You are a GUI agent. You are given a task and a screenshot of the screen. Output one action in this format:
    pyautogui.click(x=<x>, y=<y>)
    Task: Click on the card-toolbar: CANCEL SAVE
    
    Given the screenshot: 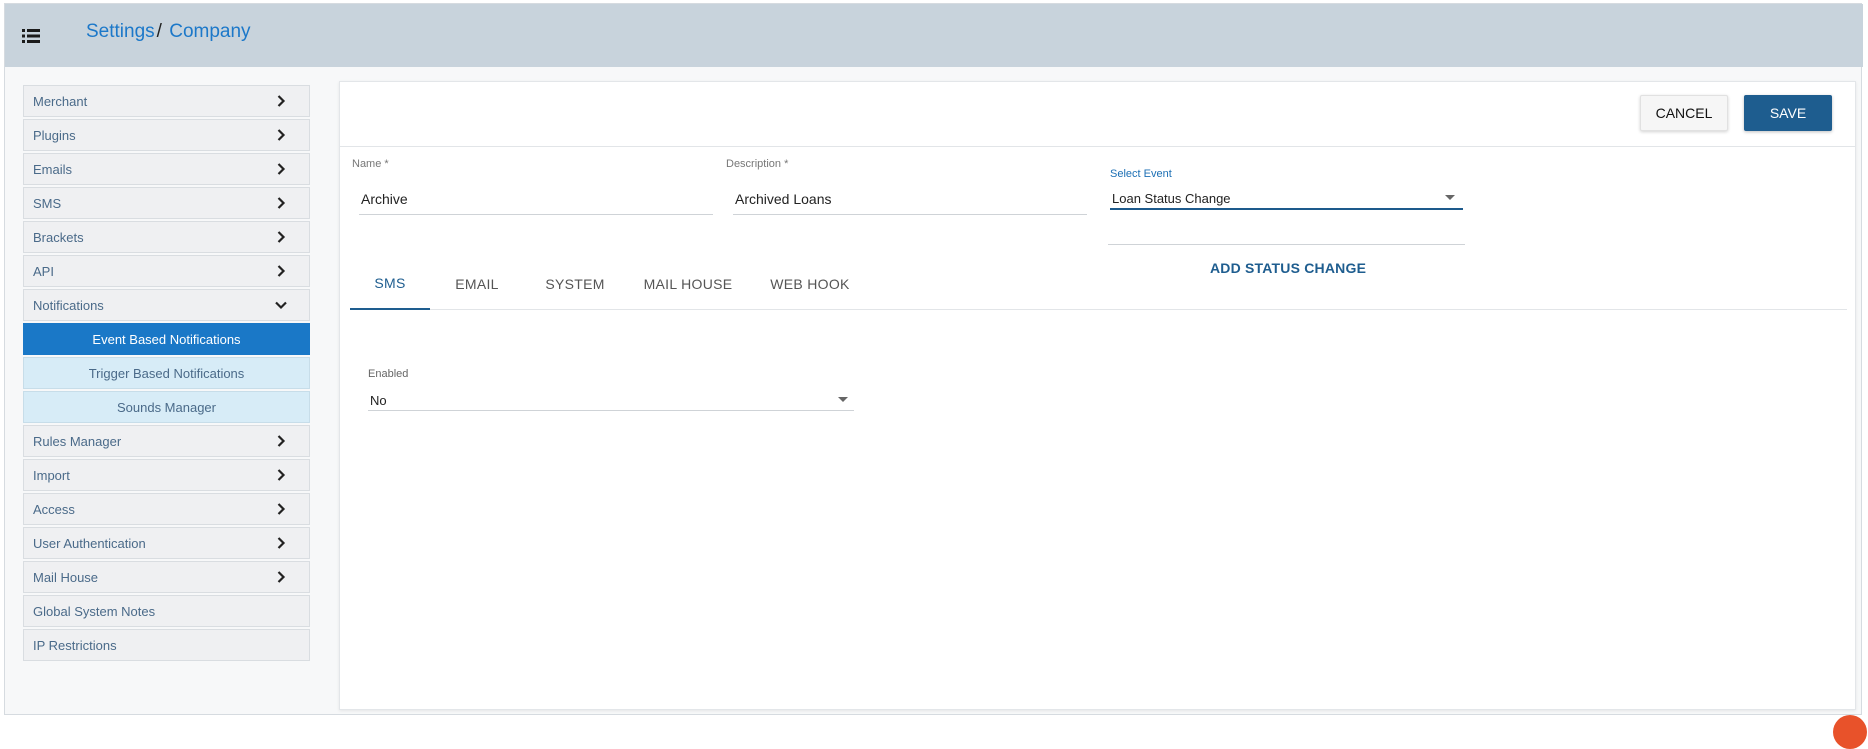 What is the action you would take?
    pyautogui.click(x=1097, y=114)
    